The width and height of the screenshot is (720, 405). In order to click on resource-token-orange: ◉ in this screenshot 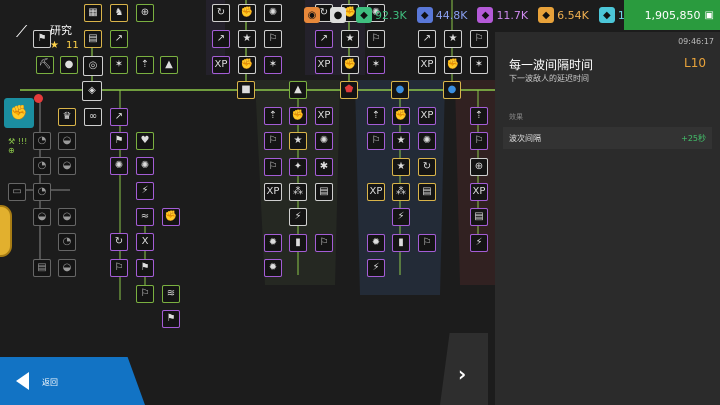, I will do `click(312, 15)`.